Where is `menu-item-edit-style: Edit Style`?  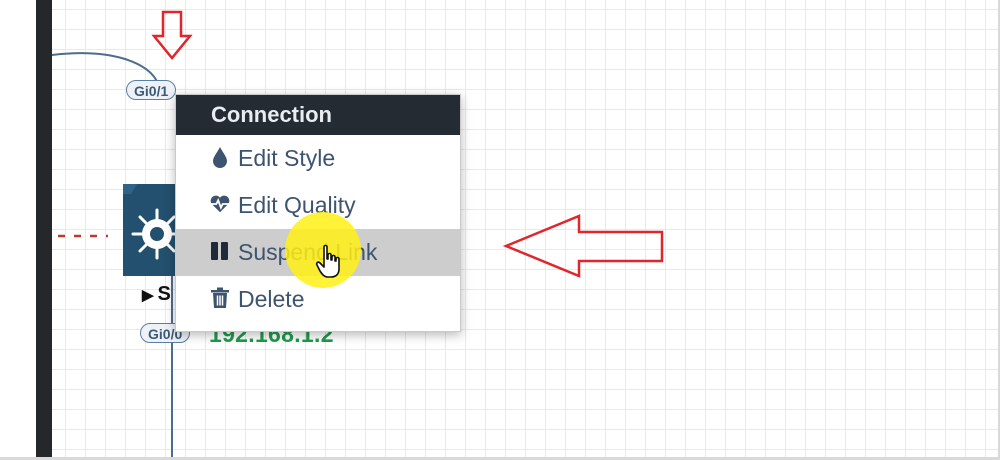 menu-item-edit-style: Edit Style is located at coordinates (318, 158).